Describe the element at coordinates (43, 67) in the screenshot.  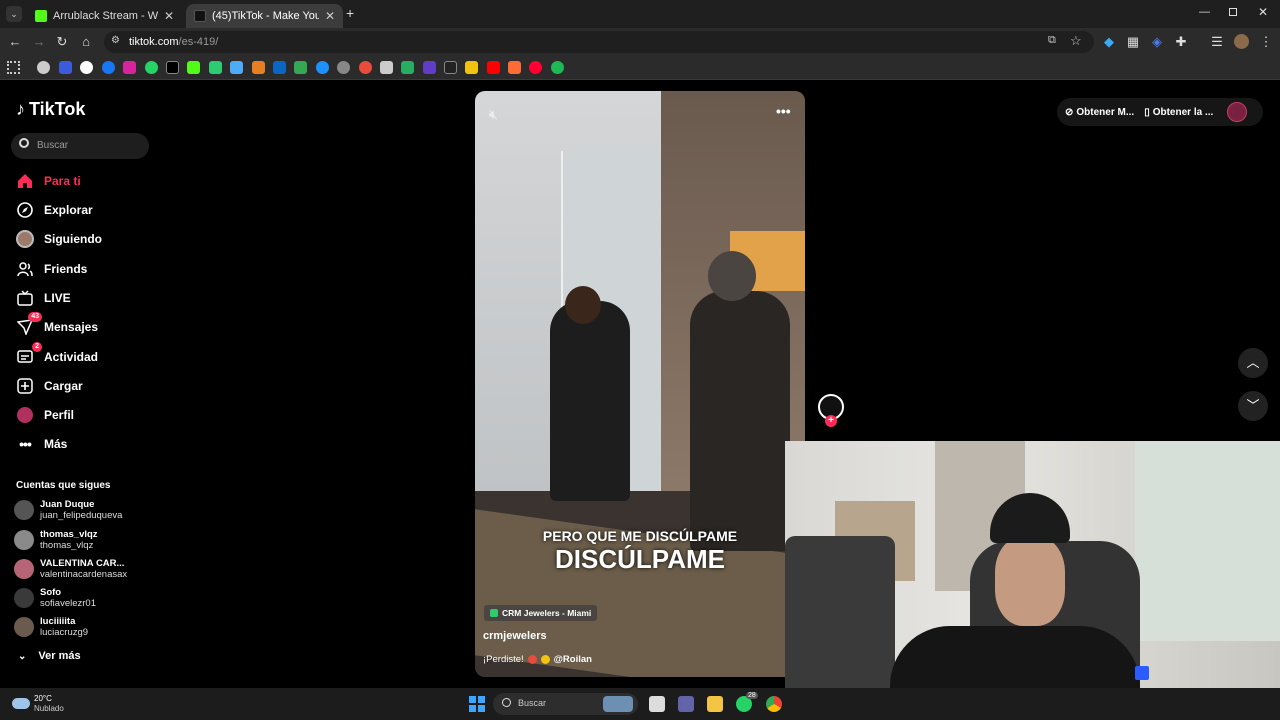
I see `bookmark-1-icon` at that location.